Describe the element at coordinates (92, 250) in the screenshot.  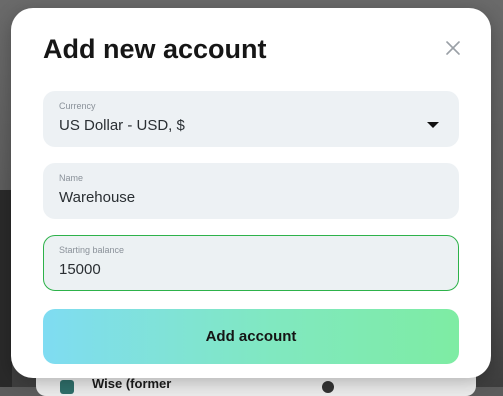
I see `starting-balance-label: Starting balance` at that location.